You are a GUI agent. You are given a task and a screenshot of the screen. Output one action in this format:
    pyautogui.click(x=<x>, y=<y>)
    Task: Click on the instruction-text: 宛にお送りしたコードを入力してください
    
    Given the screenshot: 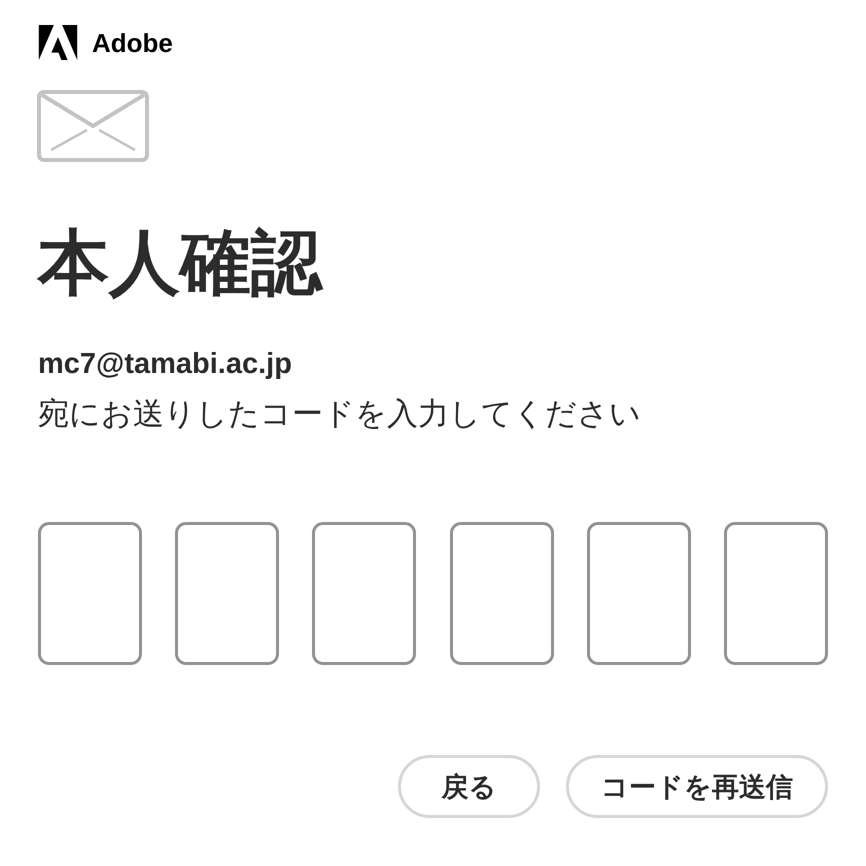 What is the action you would take?
    pyautogui.click(x=340, y=414)
    